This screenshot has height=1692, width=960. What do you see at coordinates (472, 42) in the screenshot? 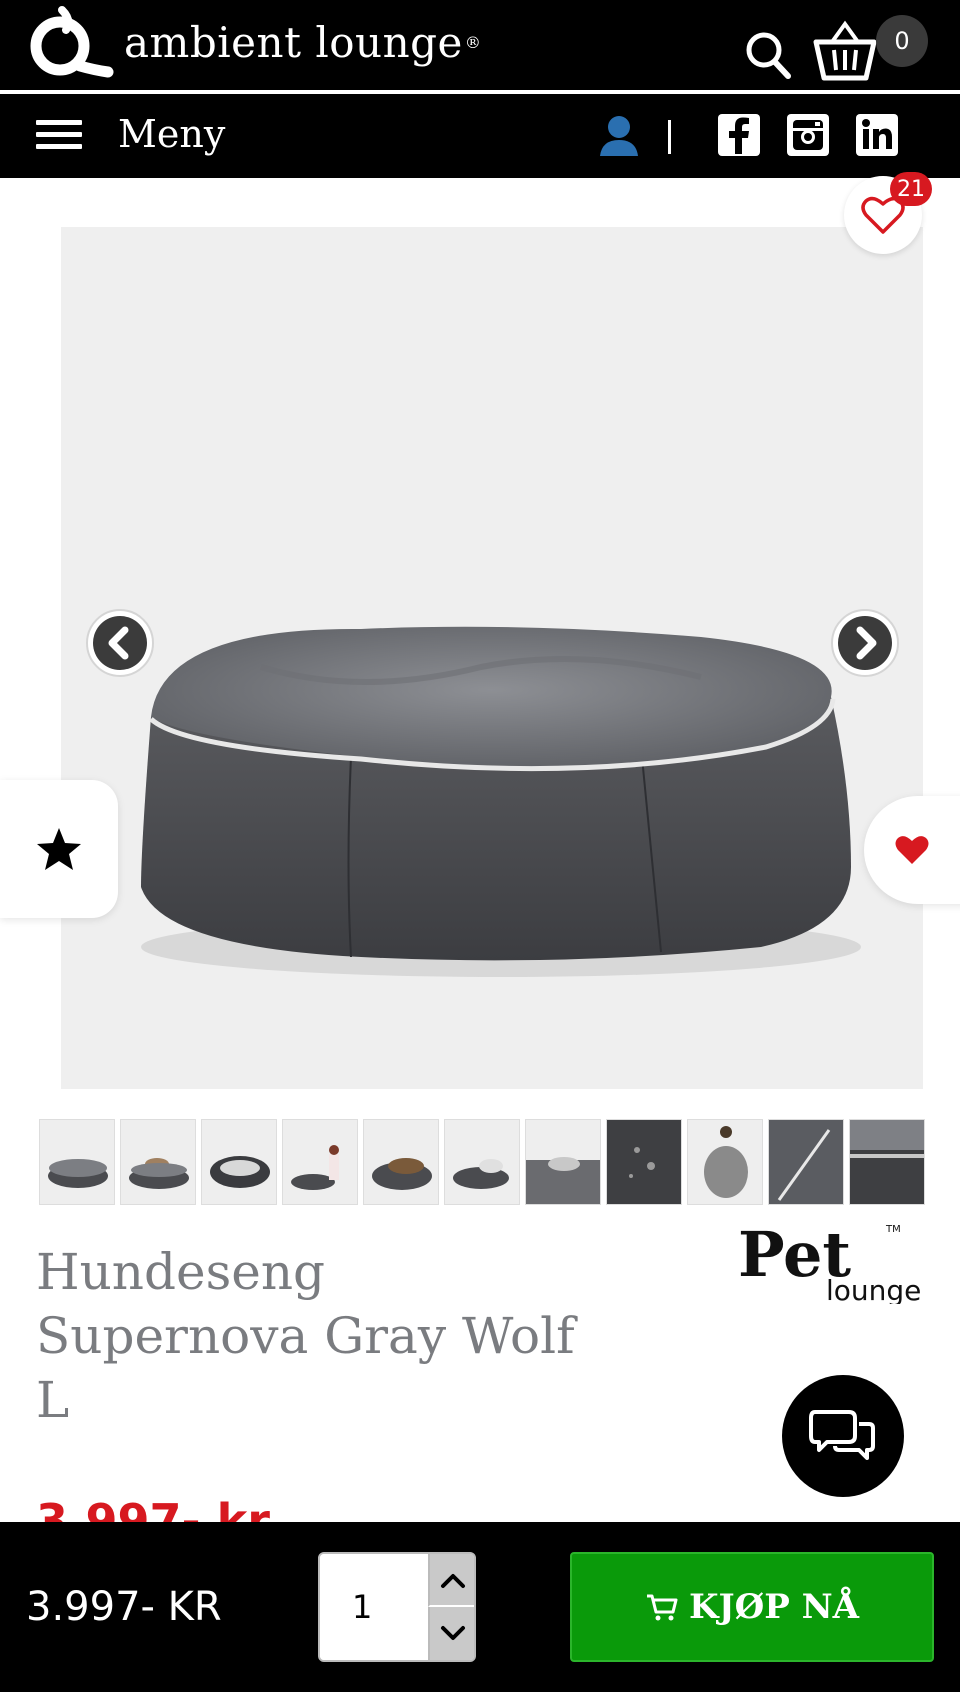
I see `registered-mark: ®` at bounding box center [472, 42].